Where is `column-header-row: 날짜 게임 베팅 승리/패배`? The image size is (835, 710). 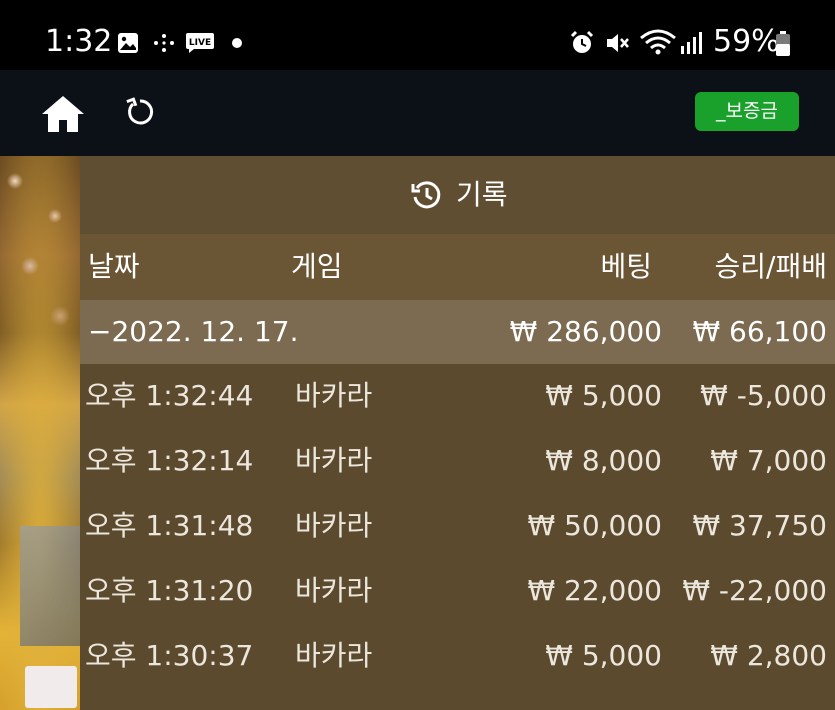 column-header-row: 날짜 게임 베팅 승리/패배 is located at coordinates (457, 267).